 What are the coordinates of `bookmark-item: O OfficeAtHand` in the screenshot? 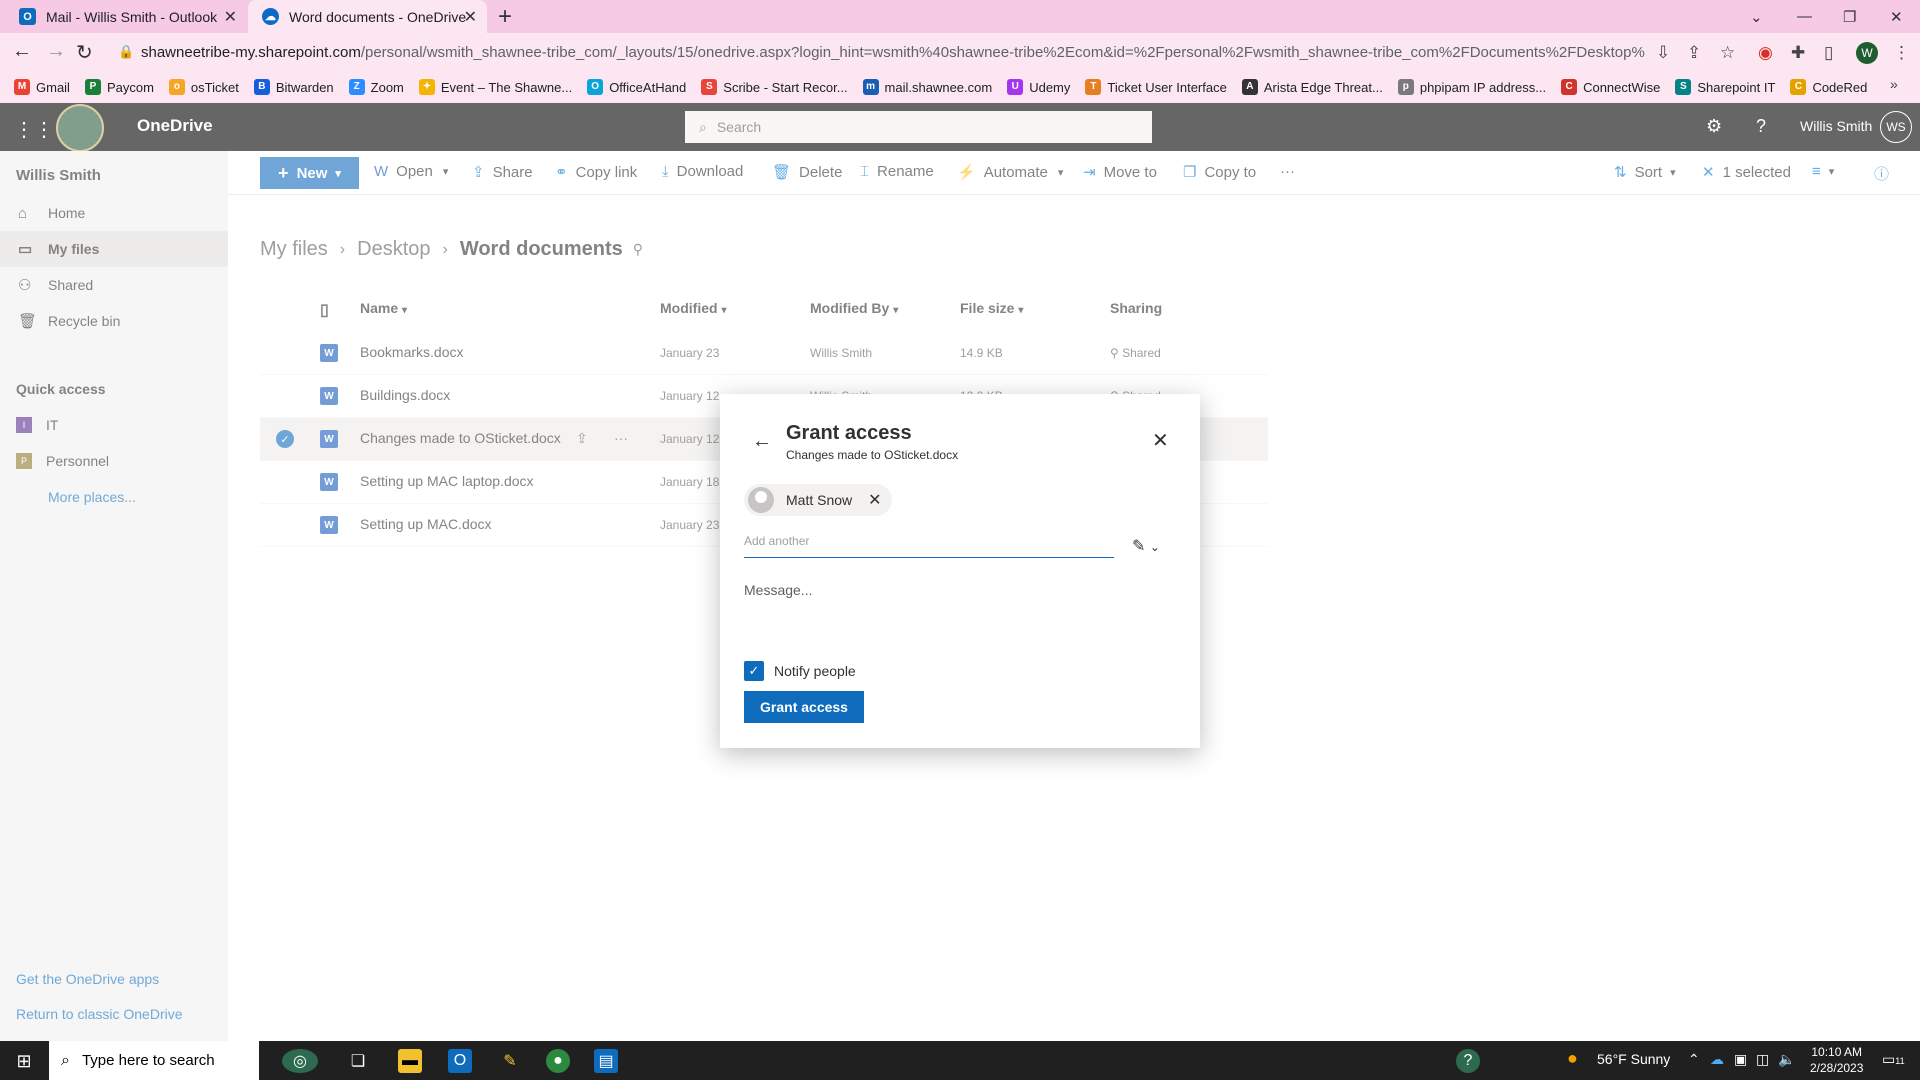 It's located at (636, 87).